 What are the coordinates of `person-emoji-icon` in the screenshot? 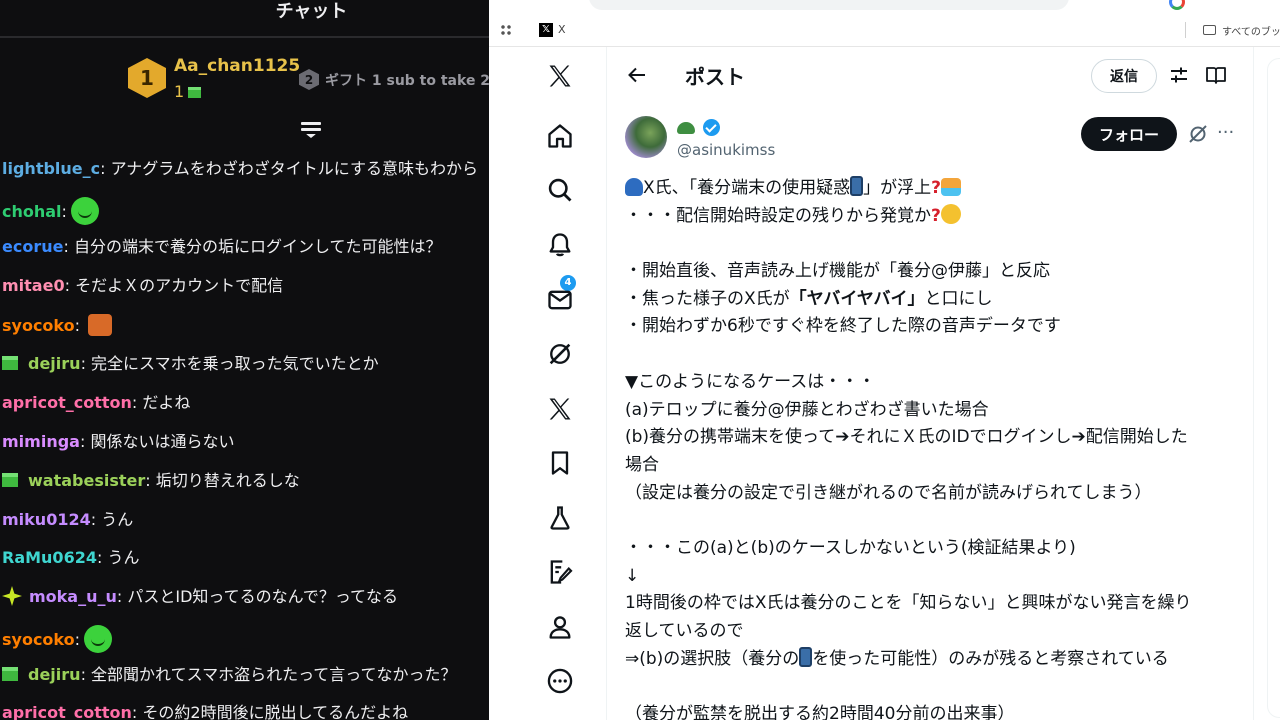 It's located at (634, 187).